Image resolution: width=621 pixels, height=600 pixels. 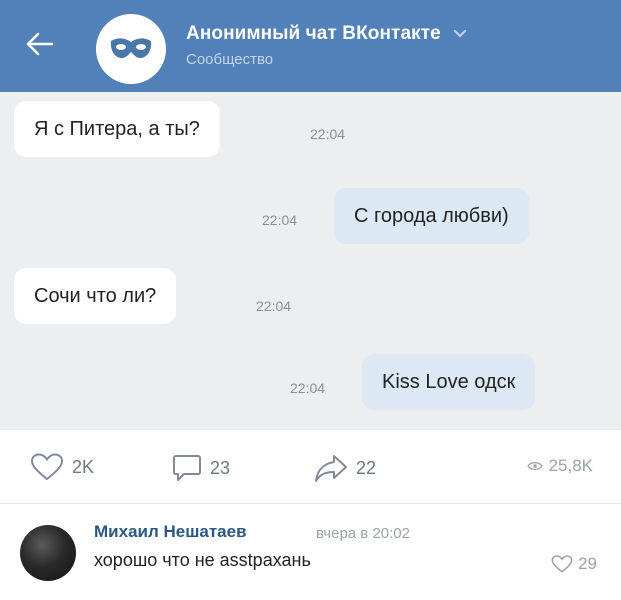 What do you see at coordinates (230, 59) in the screenshot?
I see `community-subtitle: Сообщество` at bounding box center [230, 59].